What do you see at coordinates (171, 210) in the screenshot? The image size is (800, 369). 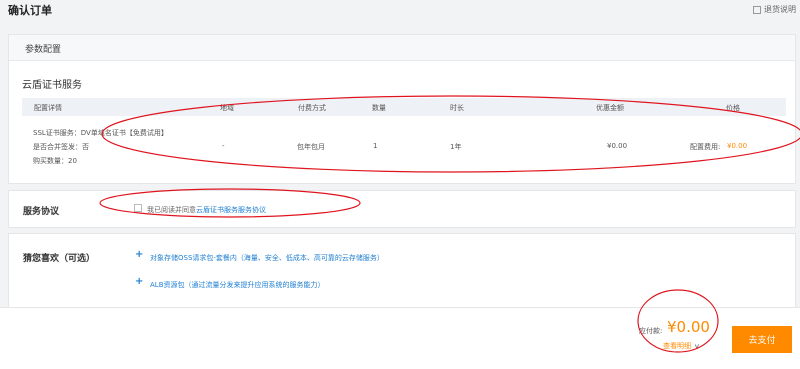 I see `agreement-prefix: 我已阅读并同意` at bounding box center [171, 210].